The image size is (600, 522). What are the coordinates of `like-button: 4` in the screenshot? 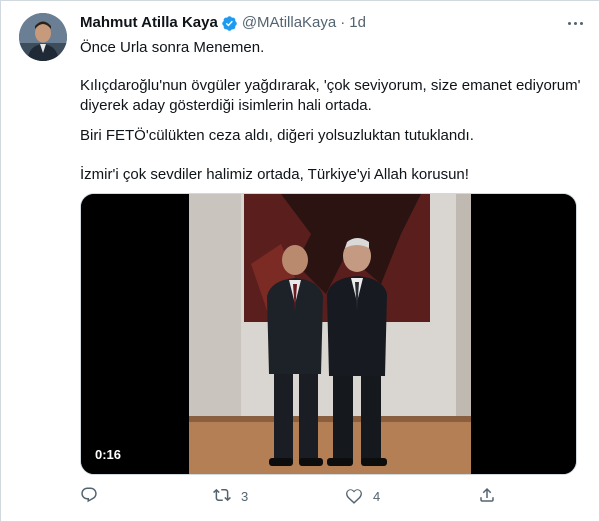 It's located at (362, 496).